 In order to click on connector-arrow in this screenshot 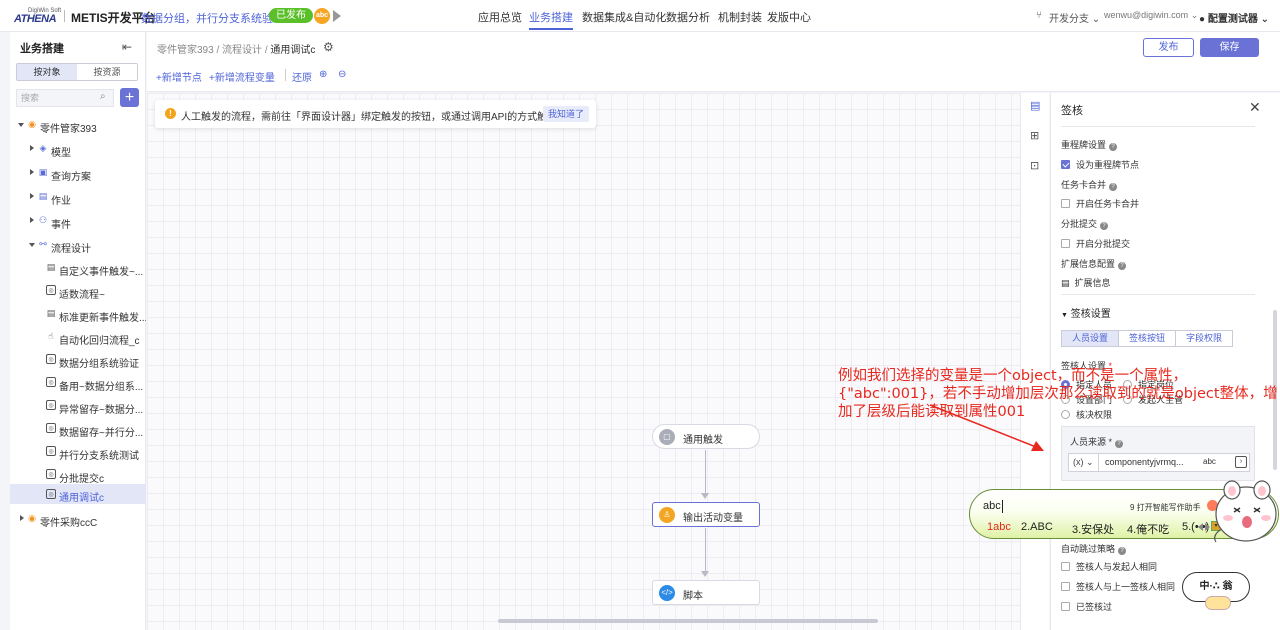, I will do `click(705, 496)`.